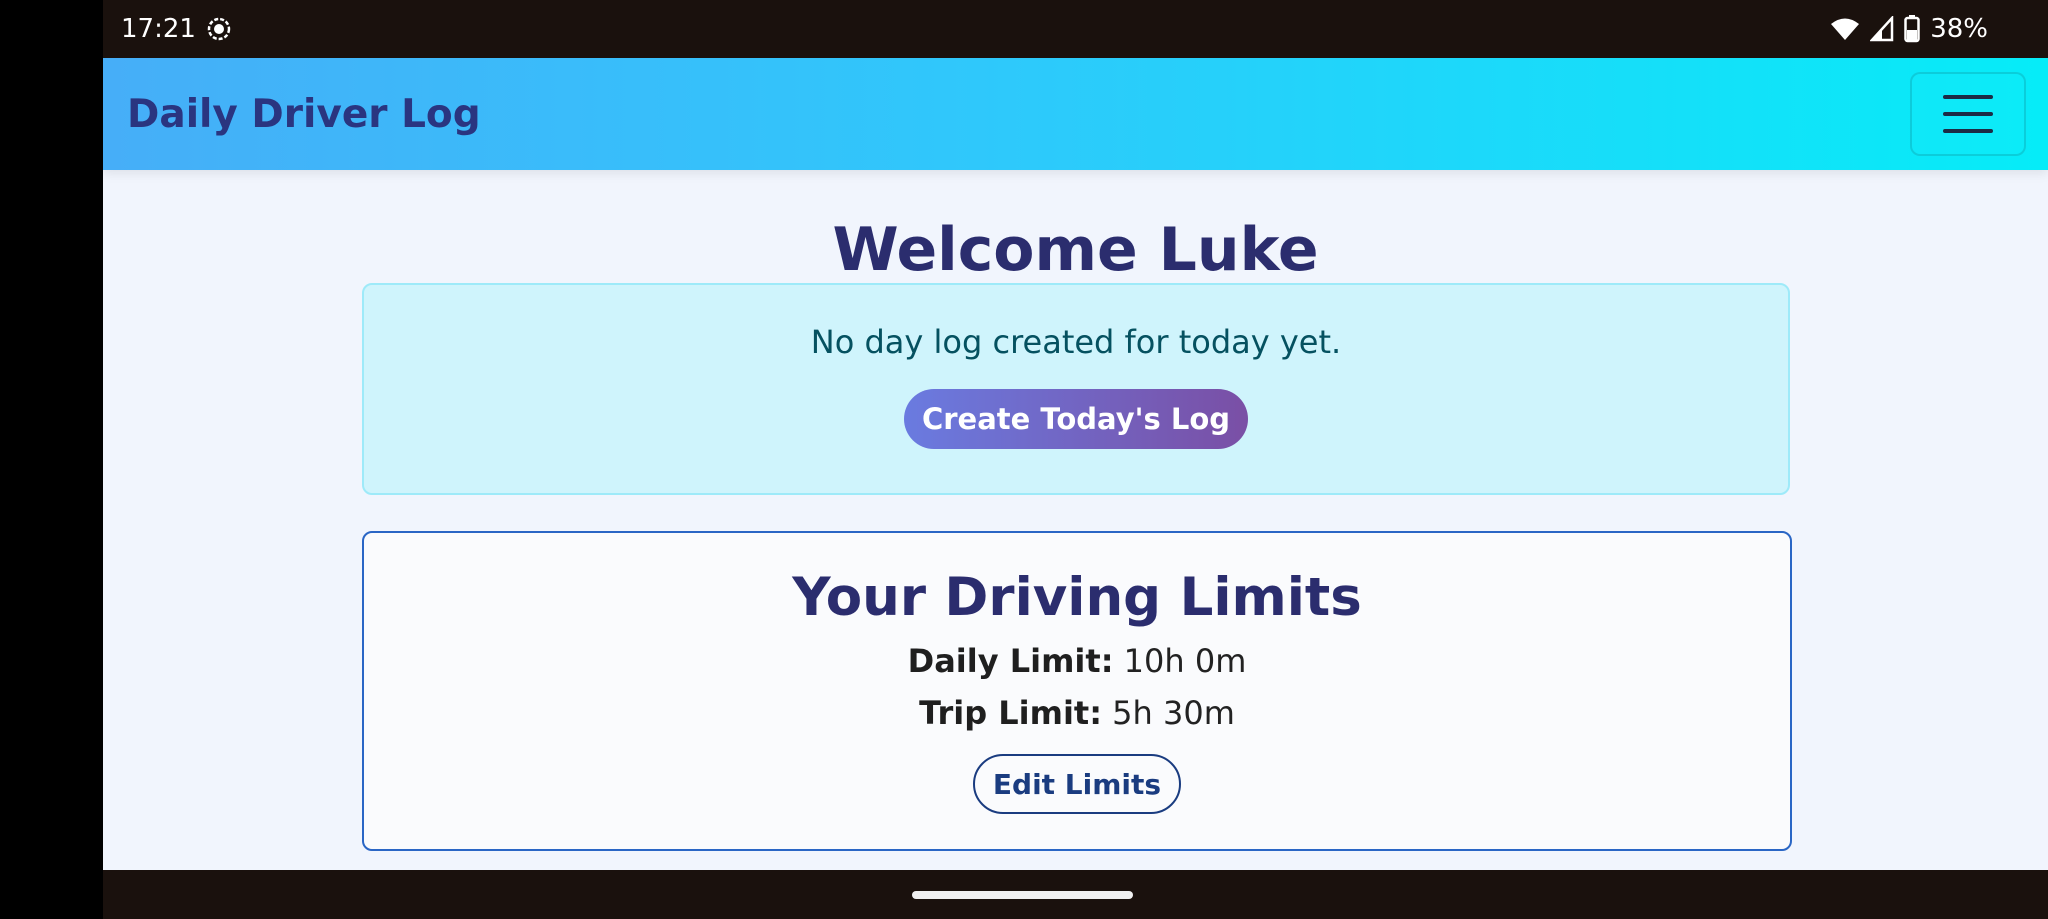  What do you see at coordinates (1882, 29) in the screenshot?
I see `signal-icon` at bounding box center [1882, 29].